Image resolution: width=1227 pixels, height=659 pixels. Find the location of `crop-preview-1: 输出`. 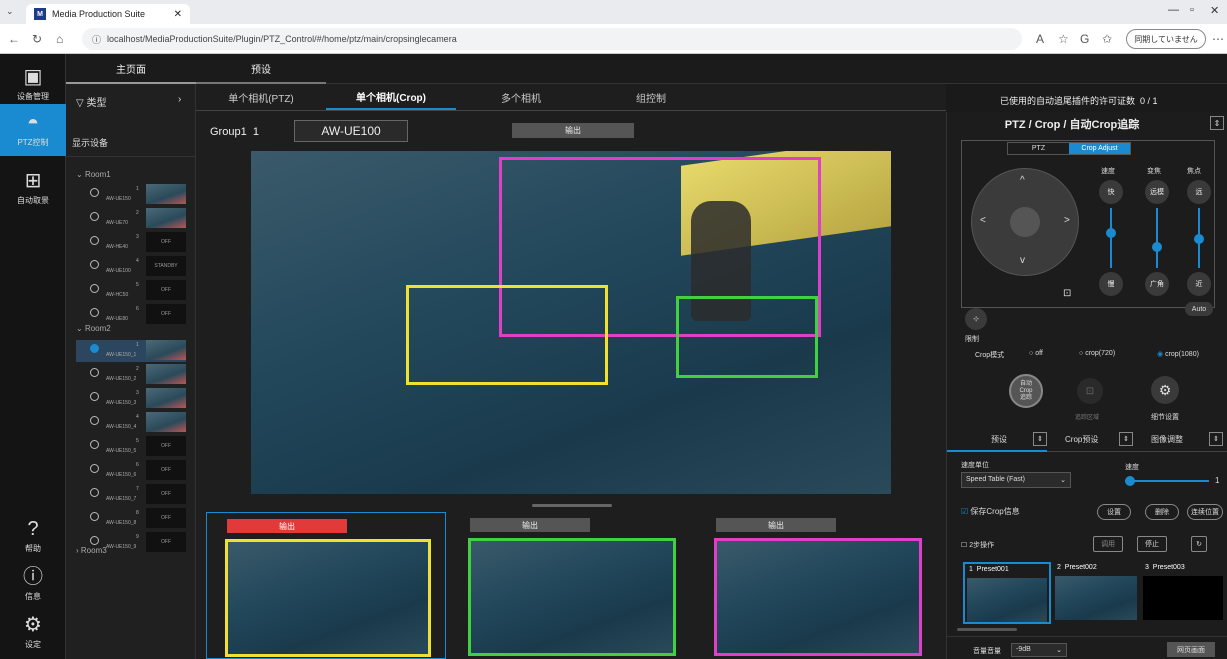

crop-preview-1: 输出 is located at coordinates (326, 585).